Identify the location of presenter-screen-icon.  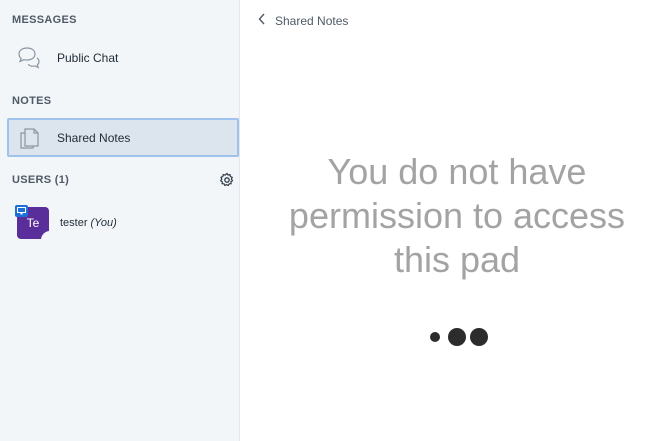
(21, 211).